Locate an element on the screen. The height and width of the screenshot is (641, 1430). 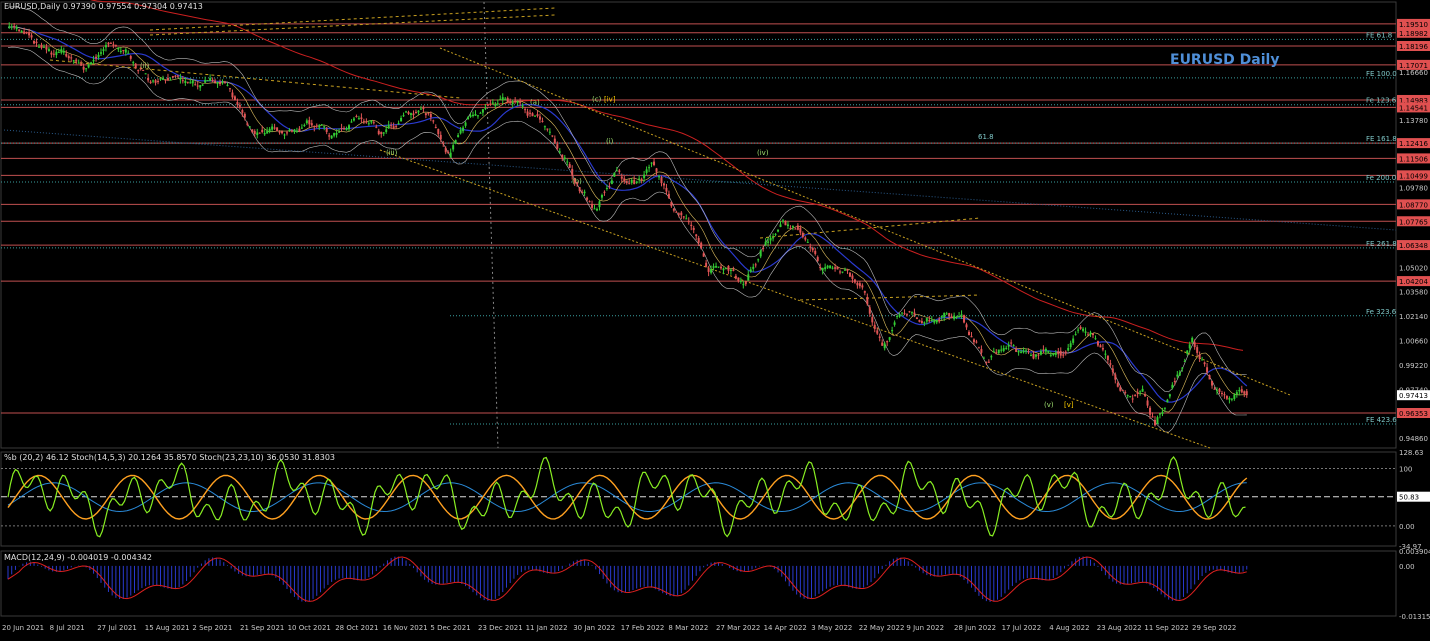
price-tick-23: 0.96353 is located at coordinates (1413, 414).